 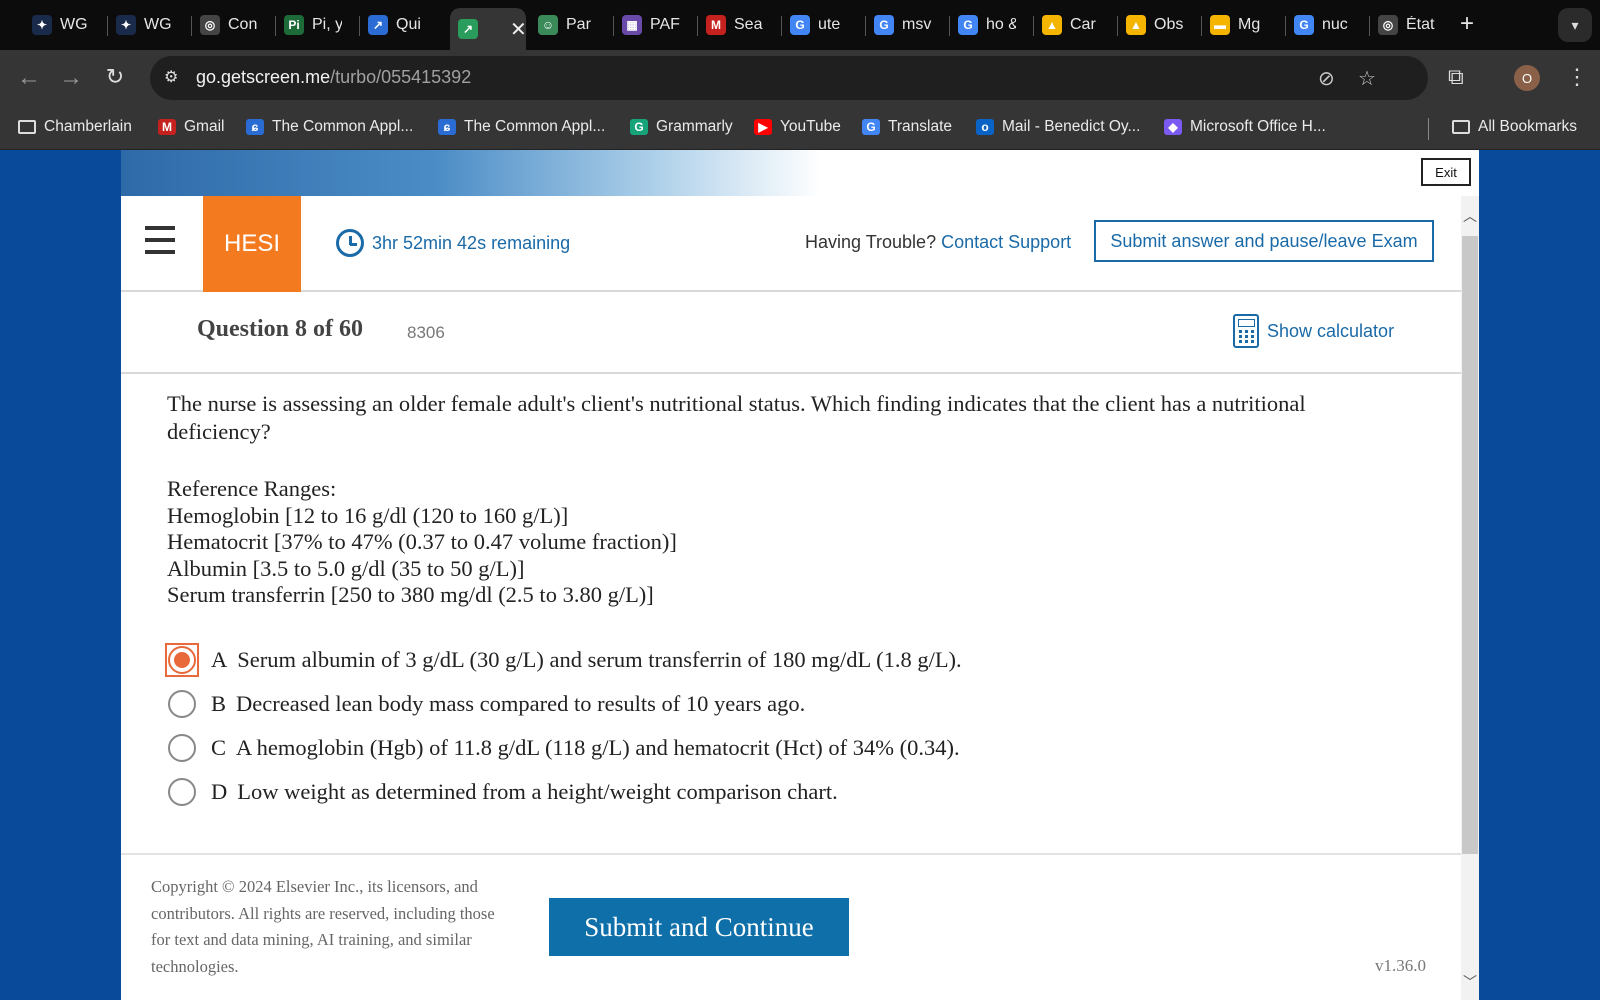 What do you see at coordinates (1326, 78) in the screenshot?
I see `cast-off-icon: ⊘` at bounding box center [1326, 78].